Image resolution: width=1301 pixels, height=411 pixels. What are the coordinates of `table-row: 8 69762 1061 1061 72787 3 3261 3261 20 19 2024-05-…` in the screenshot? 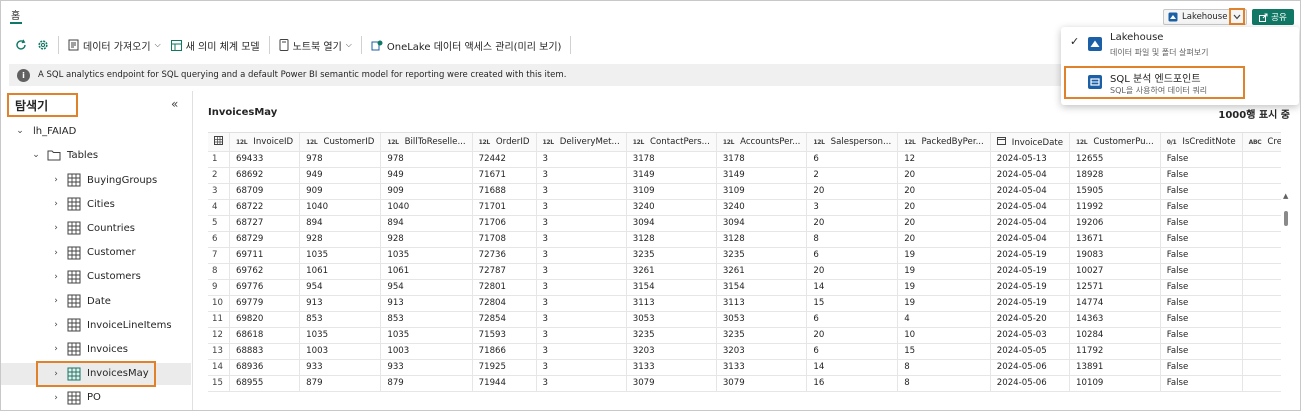 It's located at (744, 271).